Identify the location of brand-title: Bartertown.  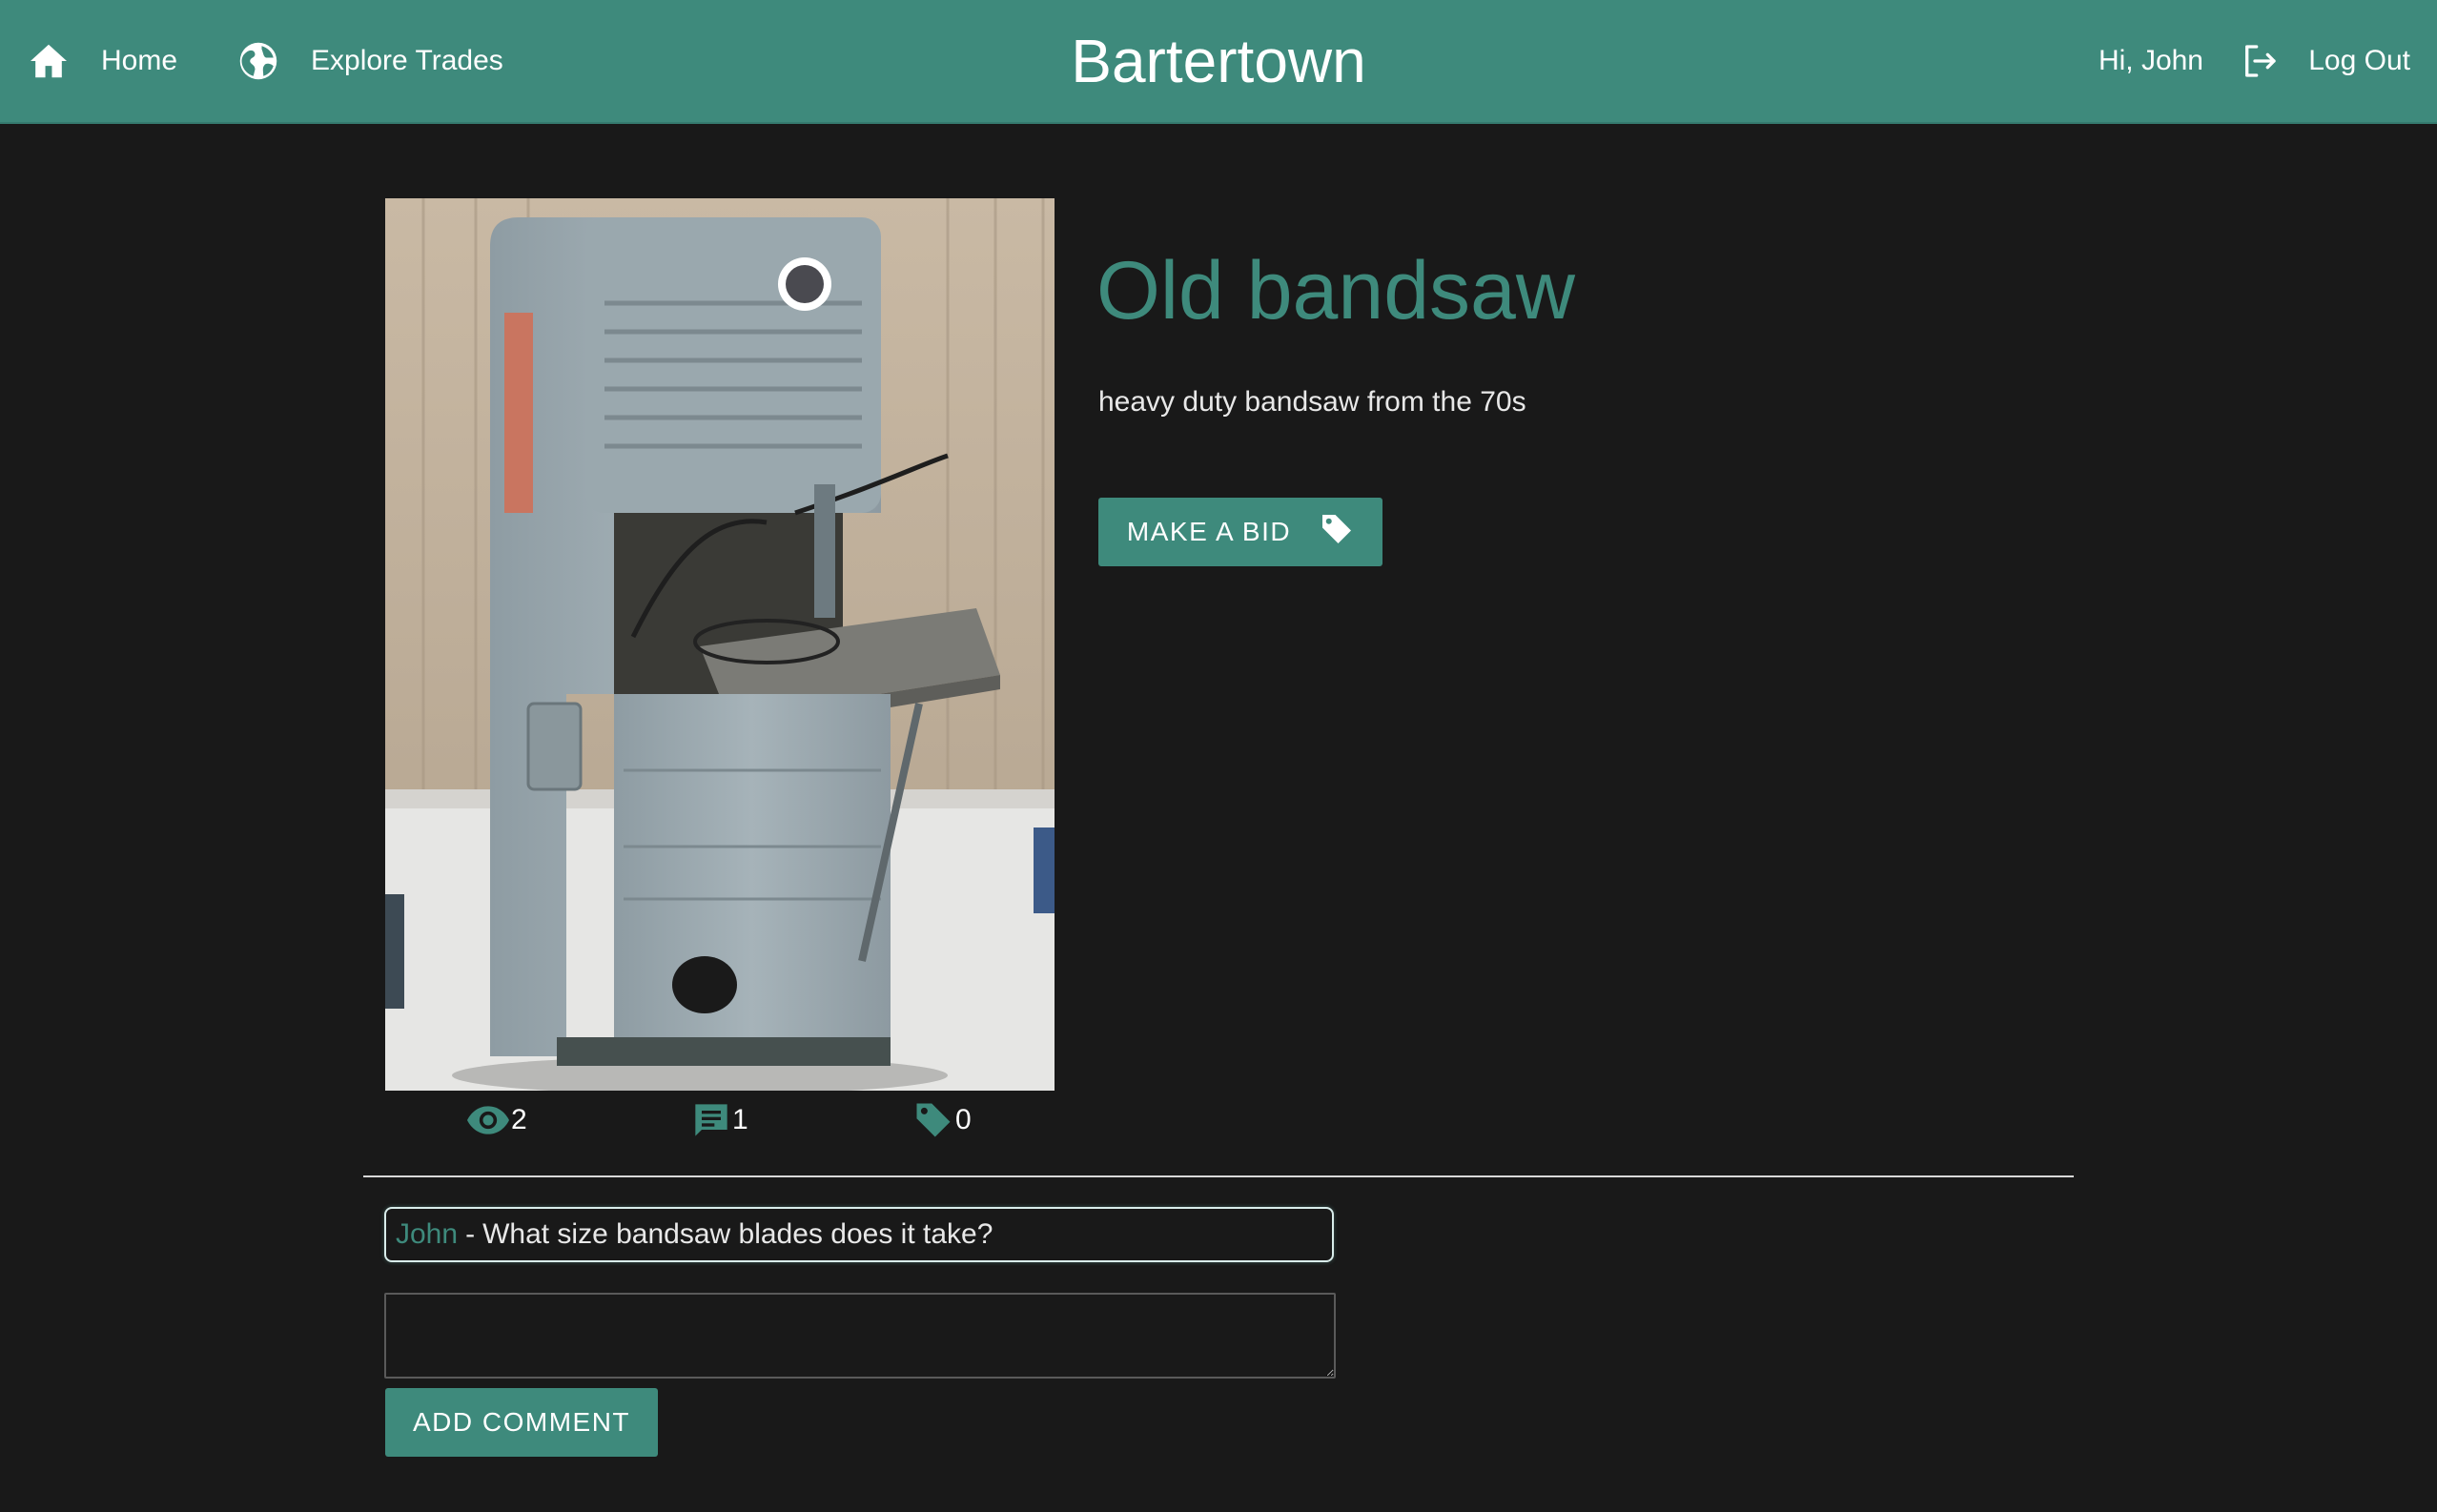
(1218, 61).